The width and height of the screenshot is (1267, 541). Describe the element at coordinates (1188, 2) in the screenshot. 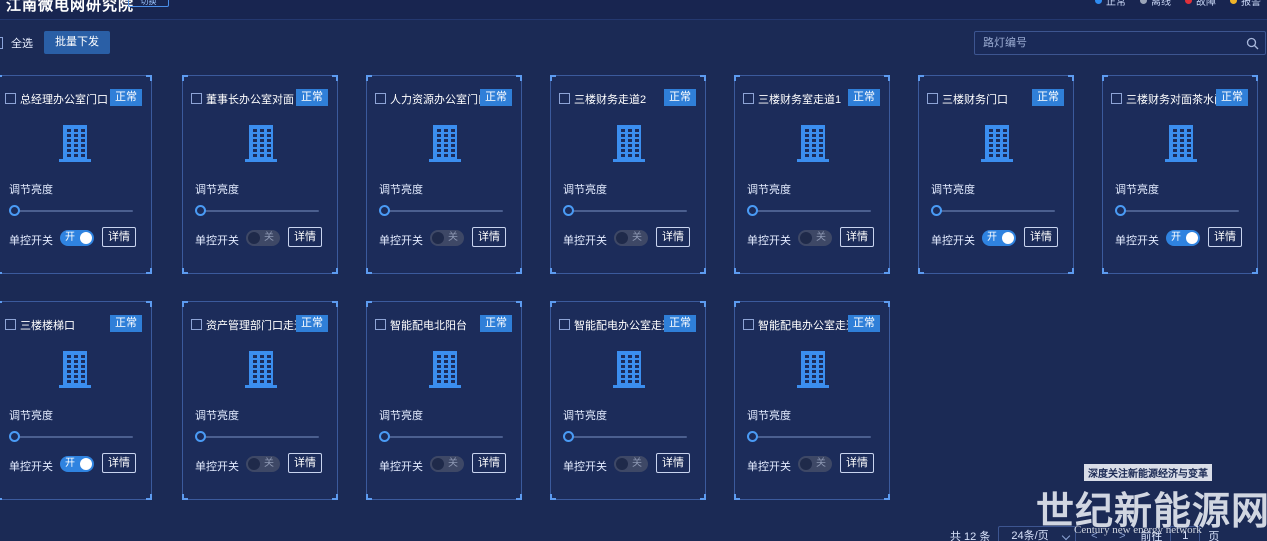

I see `status-dot-icon` at that location.